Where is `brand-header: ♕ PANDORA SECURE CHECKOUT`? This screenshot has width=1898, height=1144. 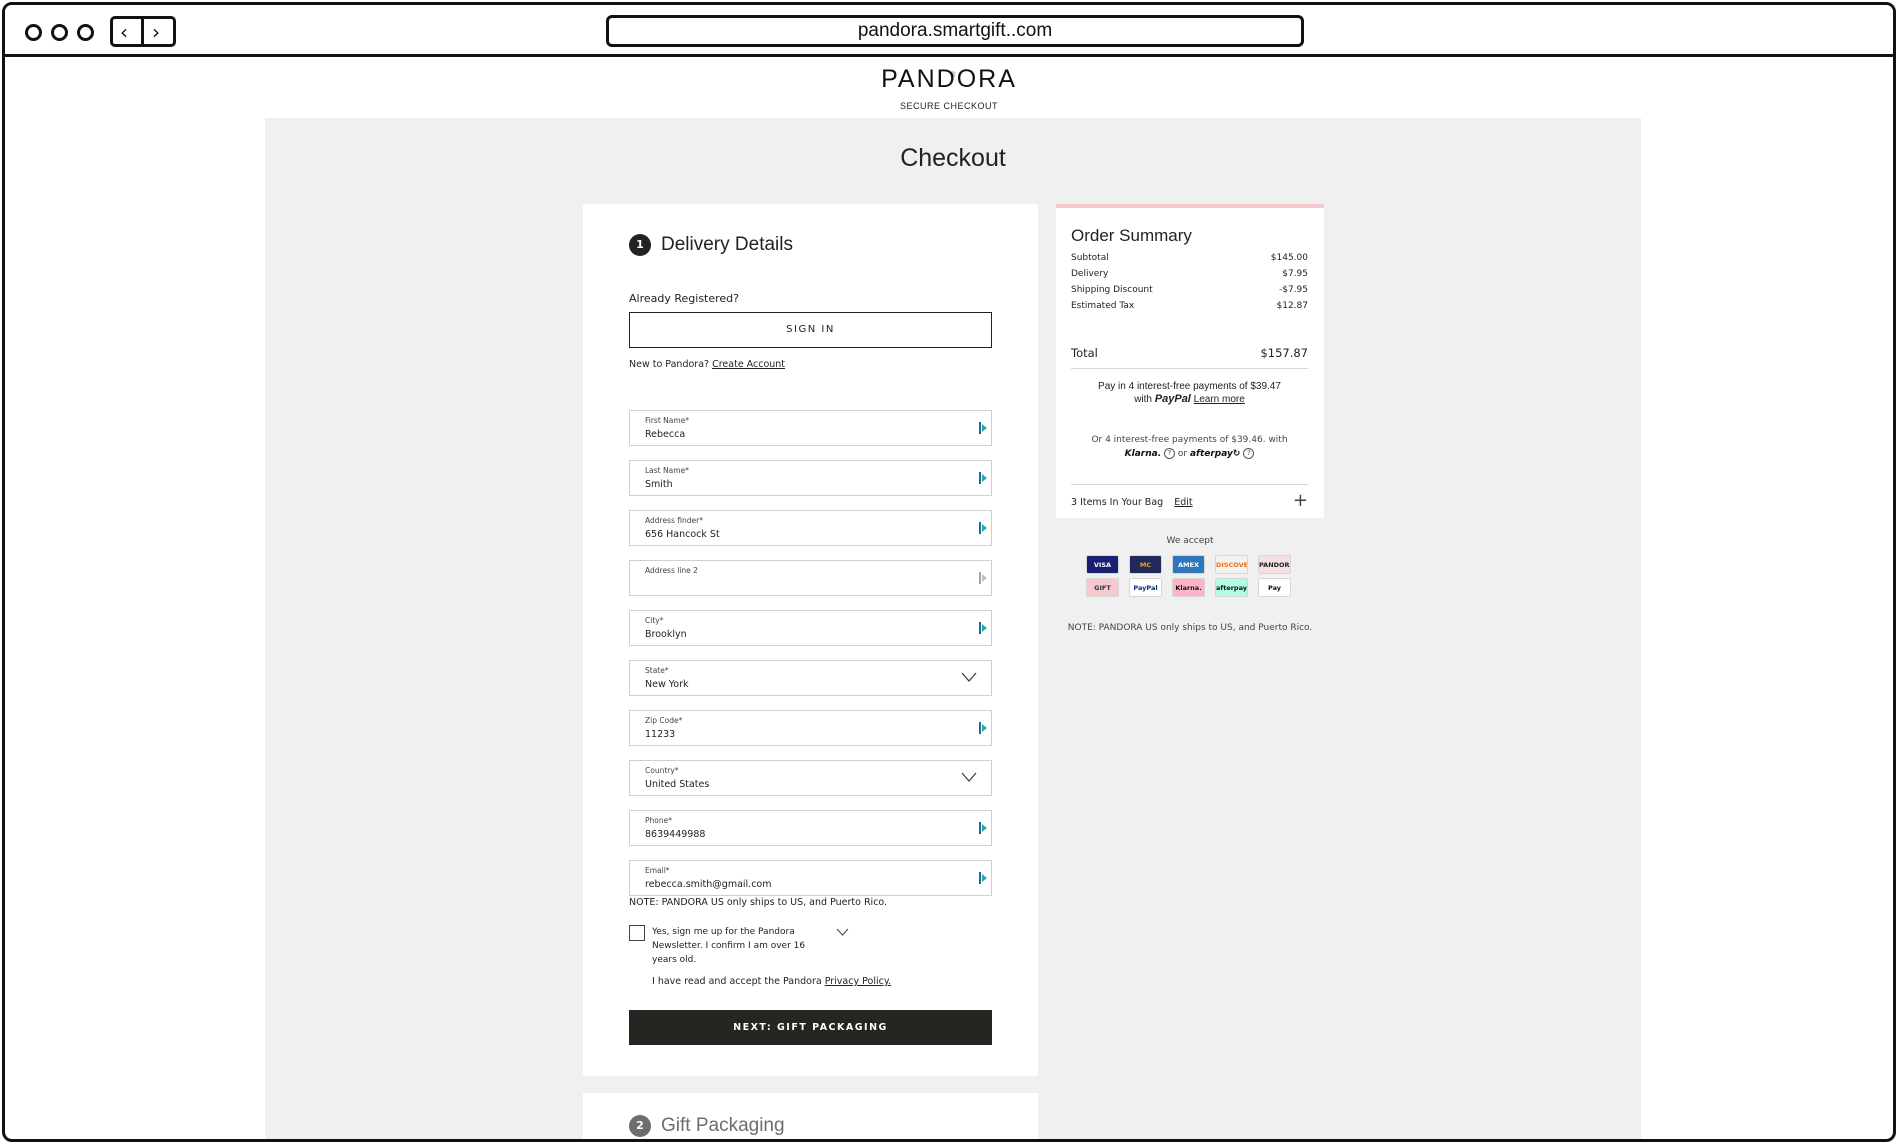 brand-header: ♕ PANDORA SECURE CHECKOUT is located at coordinates (949, 86).